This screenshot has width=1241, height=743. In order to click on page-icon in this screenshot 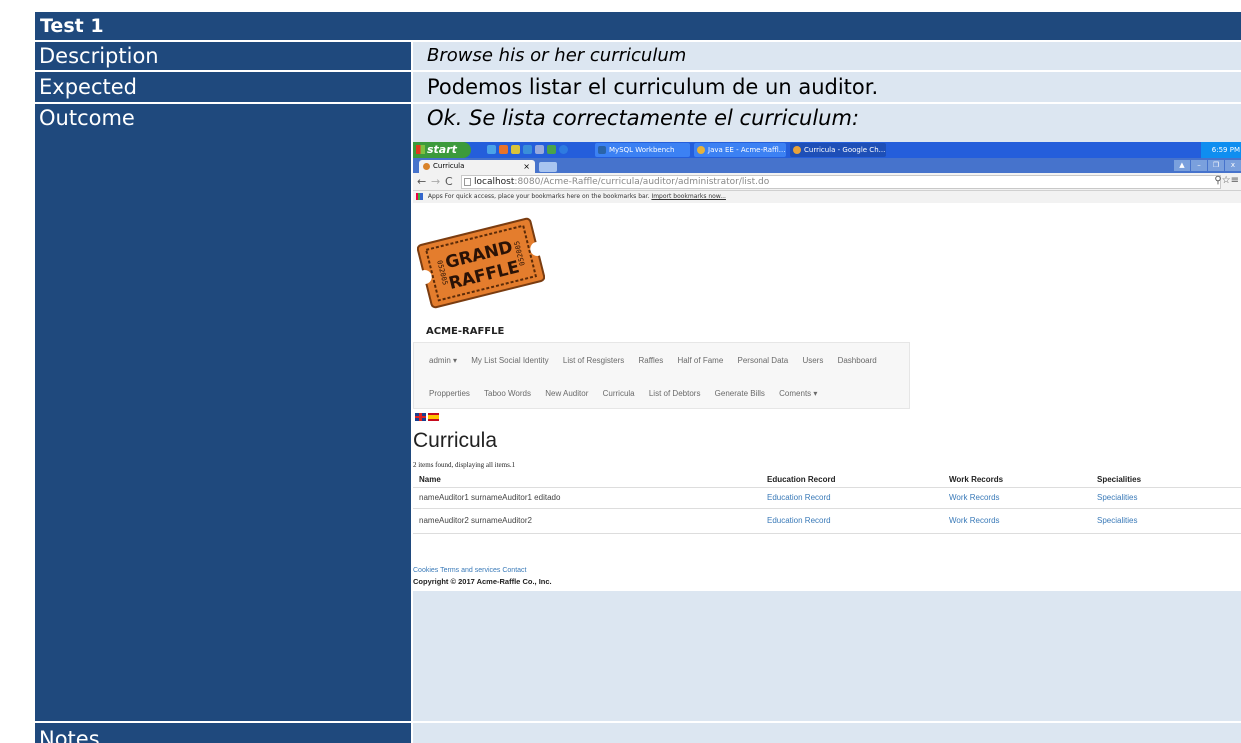, I will do `click(467, 182)`.